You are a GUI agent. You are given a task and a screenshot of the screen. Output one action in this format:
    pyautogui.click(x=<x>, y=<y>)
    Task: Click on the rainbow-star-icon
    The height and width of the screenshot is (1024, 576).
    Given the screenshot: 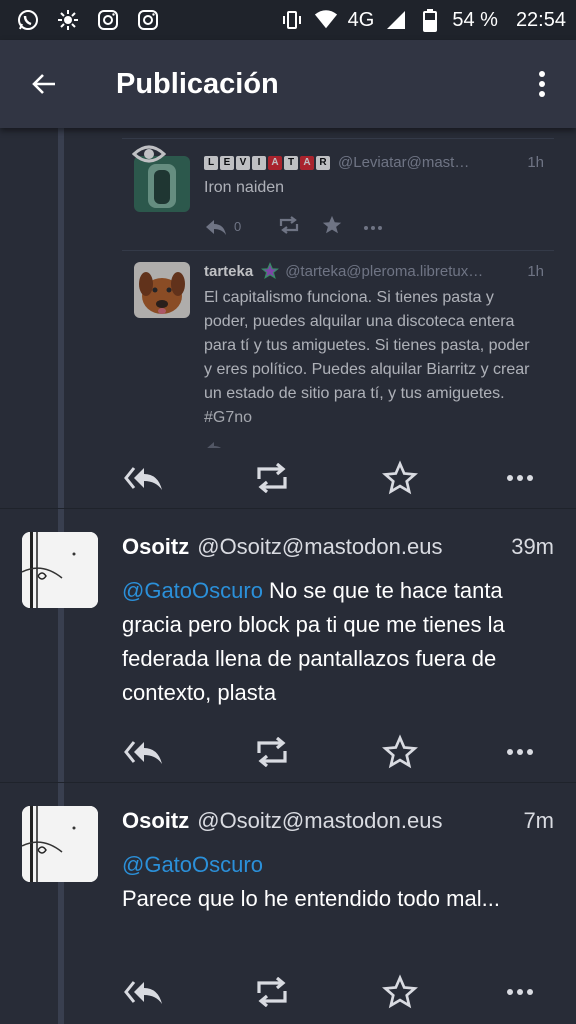 What is the action you would take?
    pyautogui.click(x=270, y=270)
    